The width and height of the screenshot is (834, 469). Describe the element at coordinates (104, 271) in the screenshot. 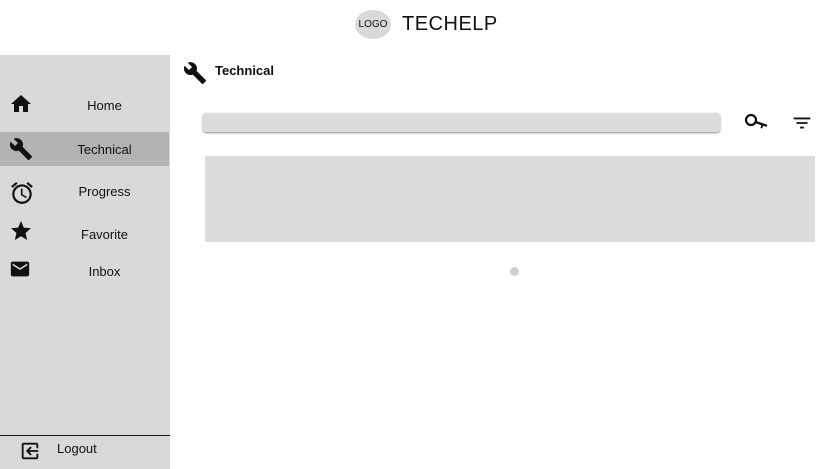

I see `sidebar-item-label: Inbox` at that location.